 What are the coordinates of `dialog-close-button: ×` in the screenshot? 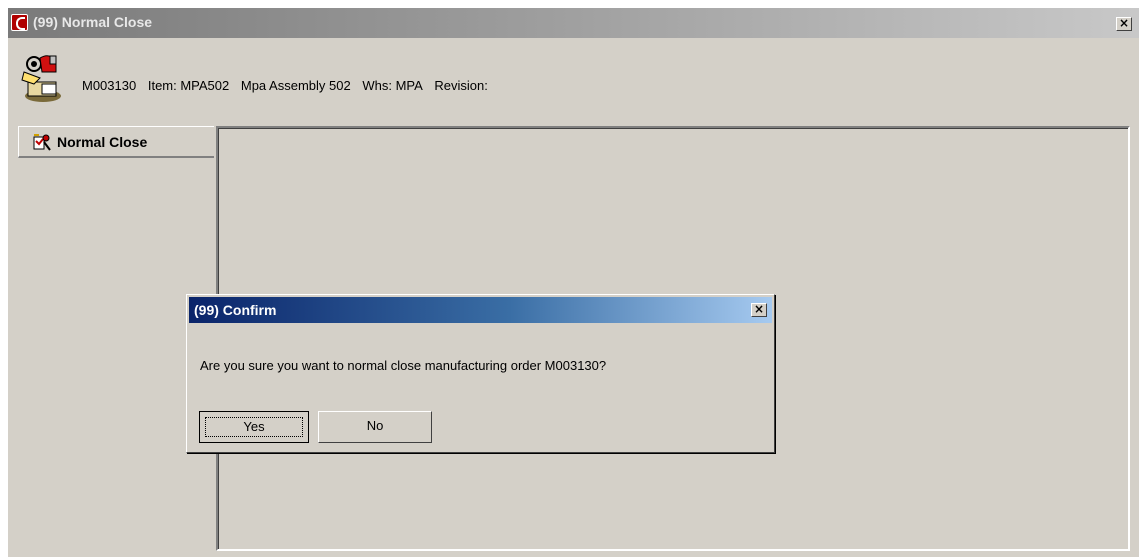 It's located at (759, 310).